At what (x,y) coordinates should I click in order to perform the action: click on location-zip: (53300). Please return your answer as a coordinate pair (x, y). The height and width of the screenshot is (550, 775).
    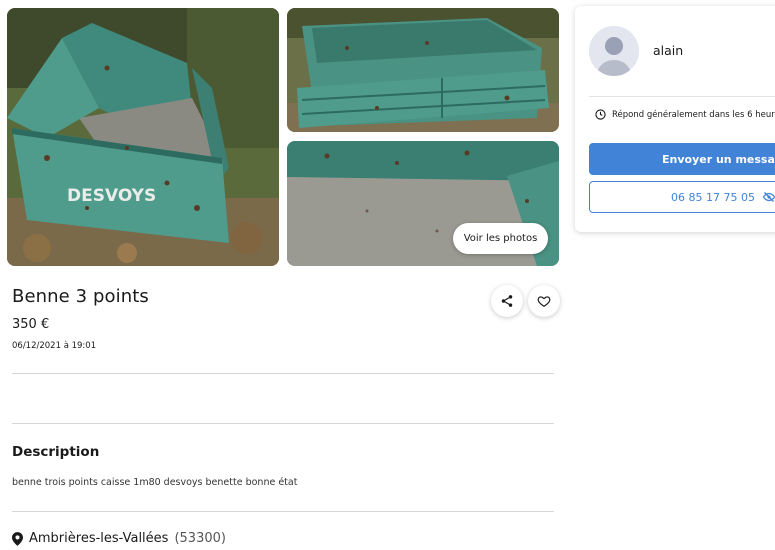
    Looking at the image, I should click on (200, 538).